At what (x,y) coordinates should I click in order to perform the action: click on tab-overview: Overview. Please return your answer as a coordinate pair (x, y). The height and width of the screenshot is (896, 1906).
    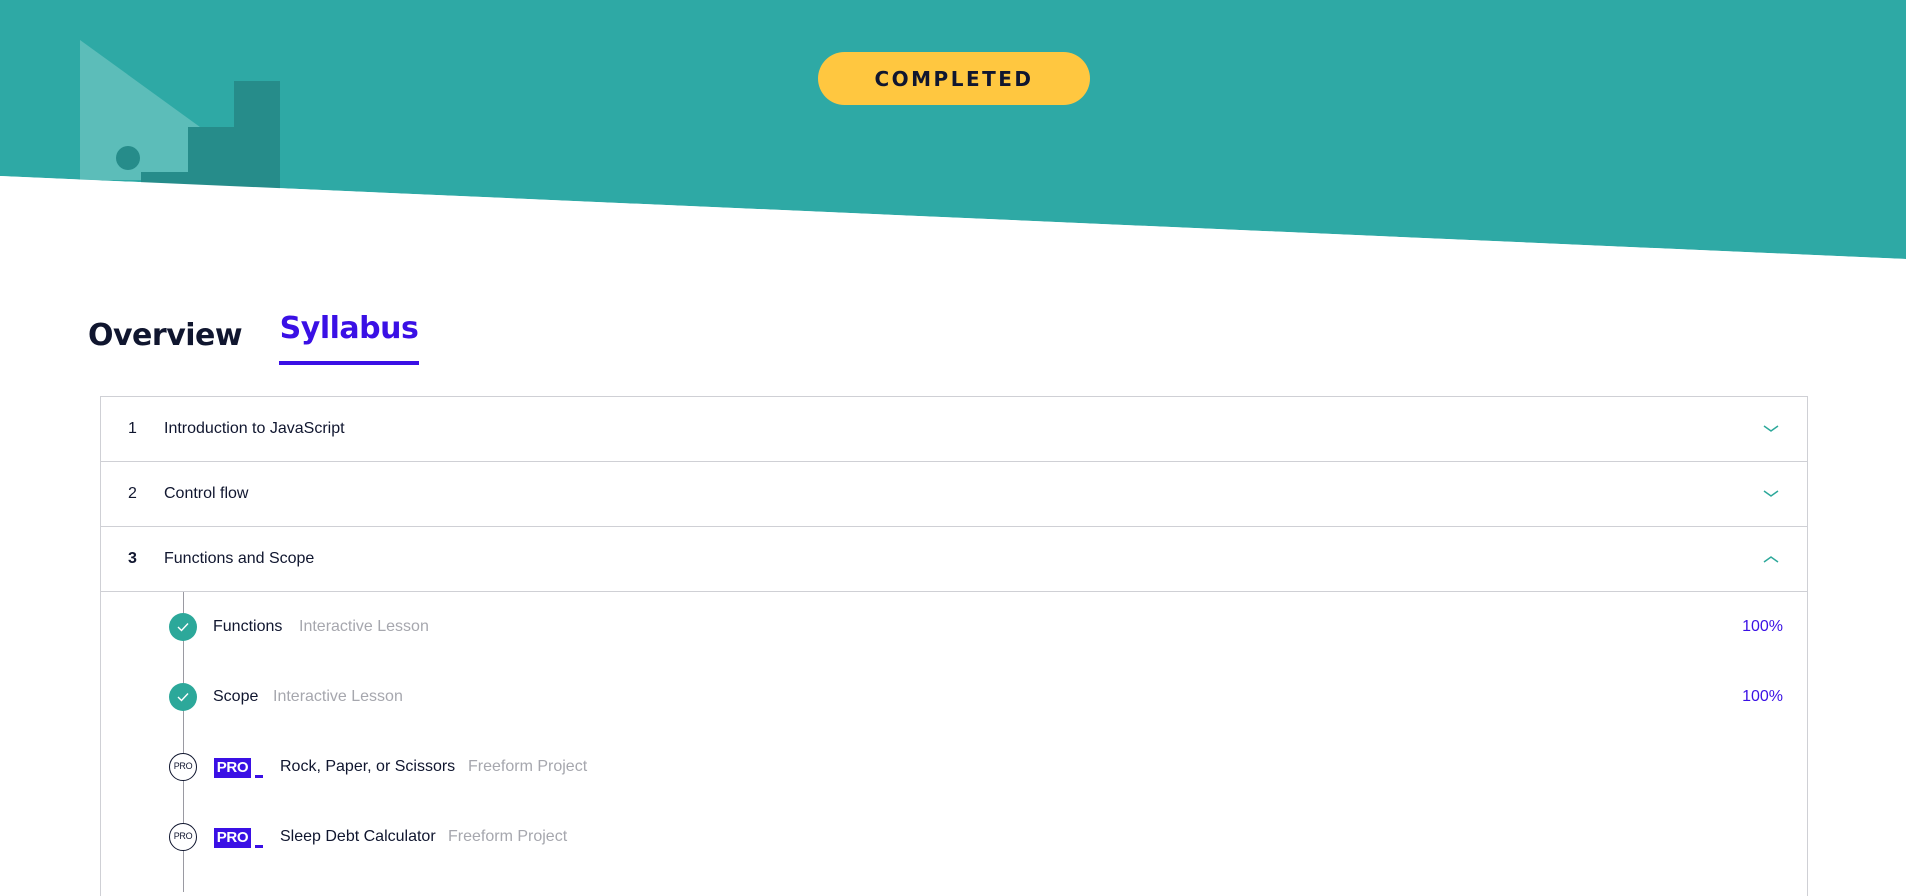
    Looking at the image, I should click on (165, 335).